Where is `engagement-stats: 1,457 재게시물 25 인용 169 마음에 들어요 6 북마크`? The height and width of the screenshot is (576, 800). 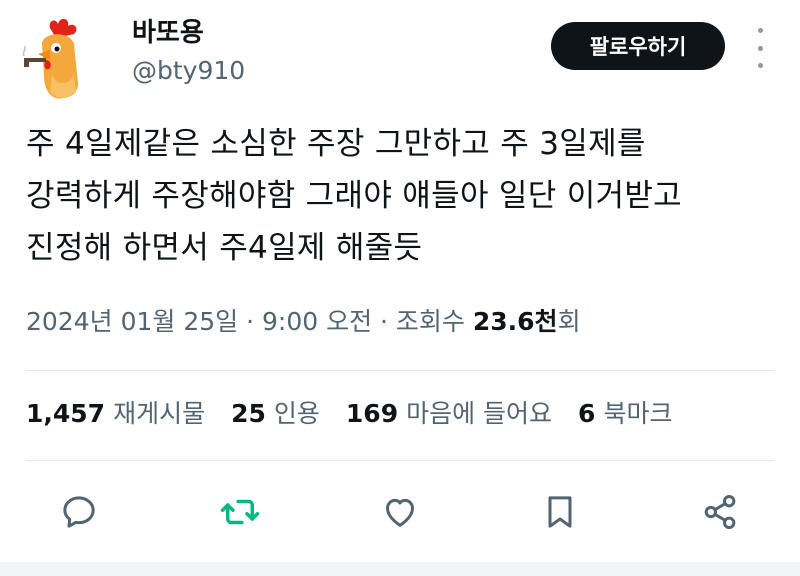 engagement-stats: 1,457 재게시물 25 인용 169 마음에 들어요 6 북마크 is located at coordinates (362, 414).